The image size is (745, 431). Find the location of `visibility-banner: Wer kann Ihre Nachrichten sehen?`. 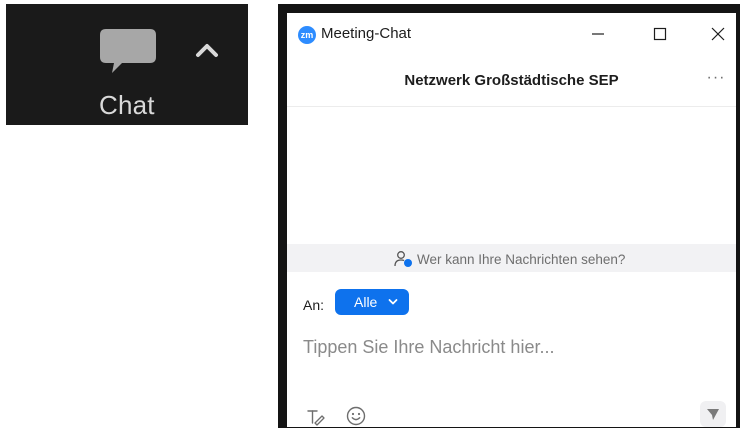

visibility-banner: Wer kann Ihre Nachrichten sehen? is located at coordinates (511, 258).